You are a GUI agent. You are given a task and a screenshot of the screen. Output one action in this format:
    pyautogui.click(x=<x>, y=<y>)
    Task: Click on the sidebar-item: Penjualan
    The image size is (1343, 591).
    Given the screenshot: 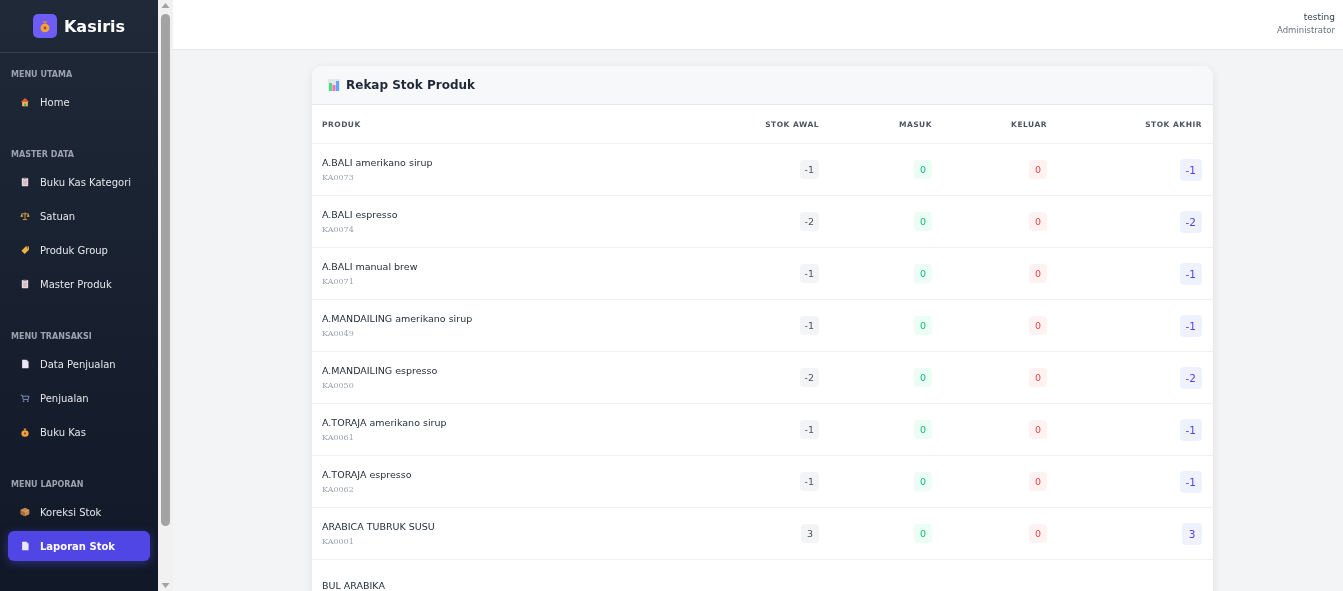 What is the action you would take?
    pyautogui.click(x=79, y=398)
    